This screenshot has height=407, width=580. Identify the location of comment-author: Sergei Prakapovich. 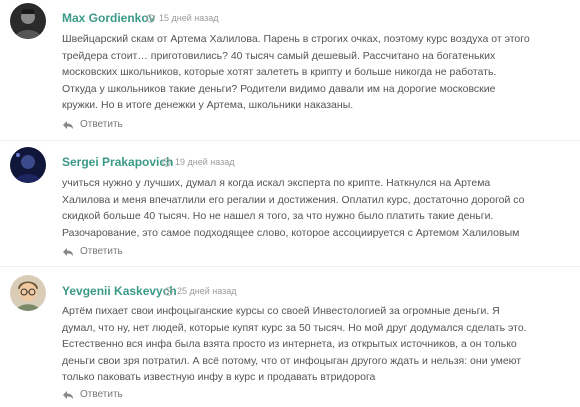
(117, 162).